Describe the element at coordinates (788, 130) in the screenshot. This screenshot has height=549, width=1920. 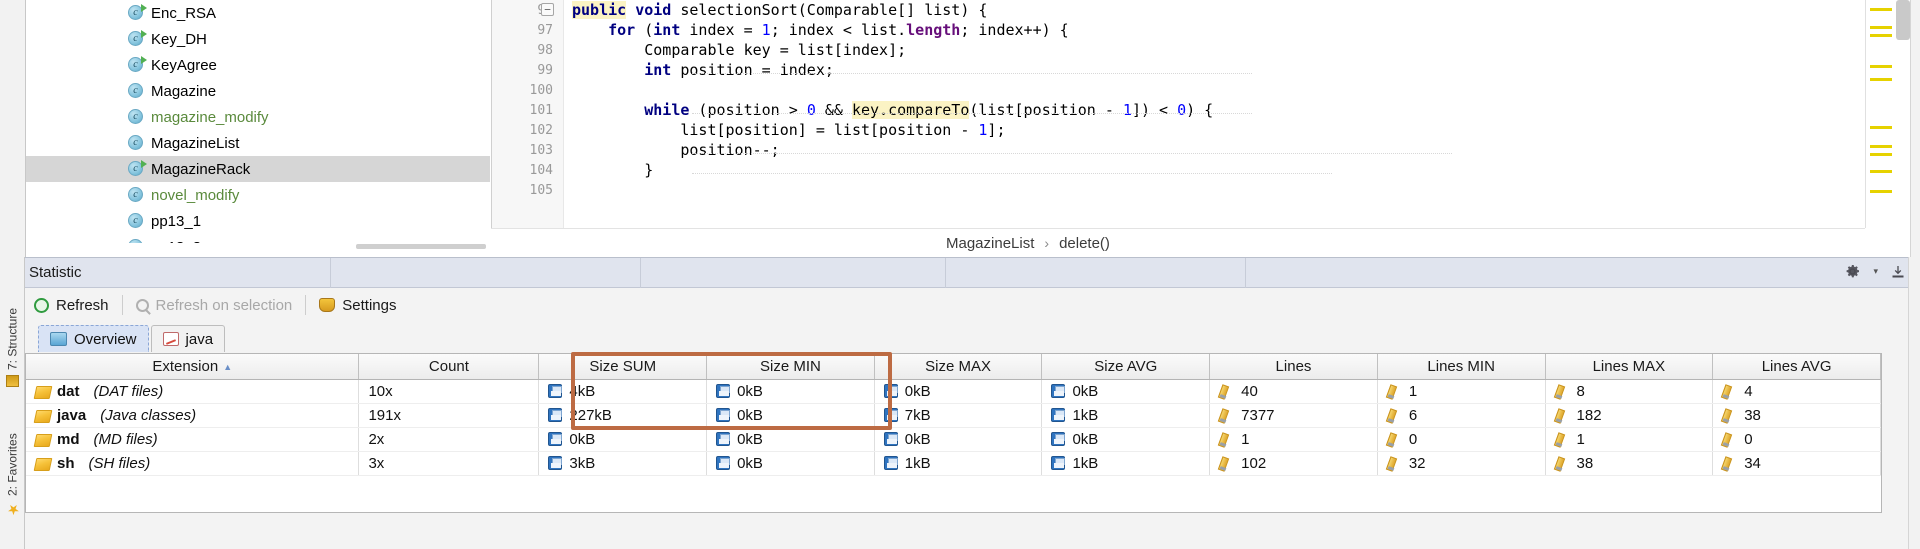
I see `code-line: list[position] = list[position - 1];` at that location.